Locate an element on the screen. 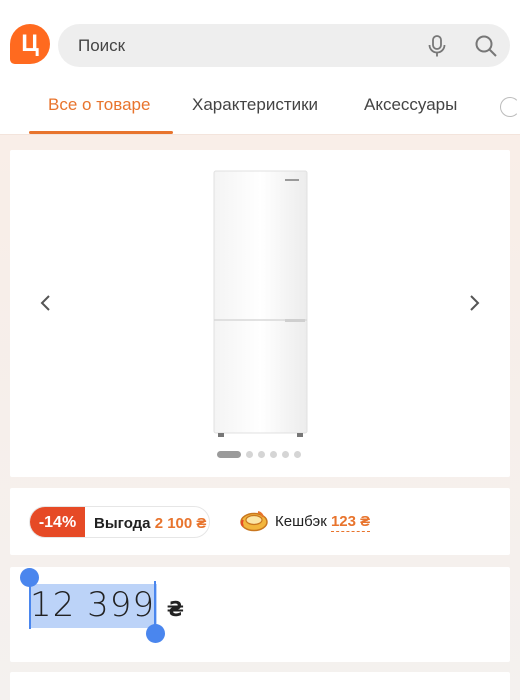  cashback-text: Кешбэк 123 ₴ is located at coordinates (323, 522).